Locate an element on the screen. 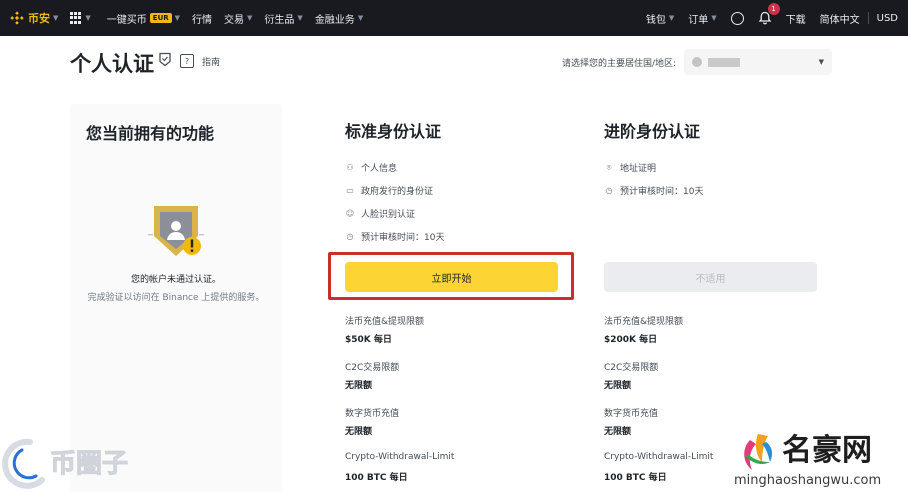 The height and width of the screenshot is (492, 908). nav-orders: 订单 ▼ is located at coordinates (702, 18).